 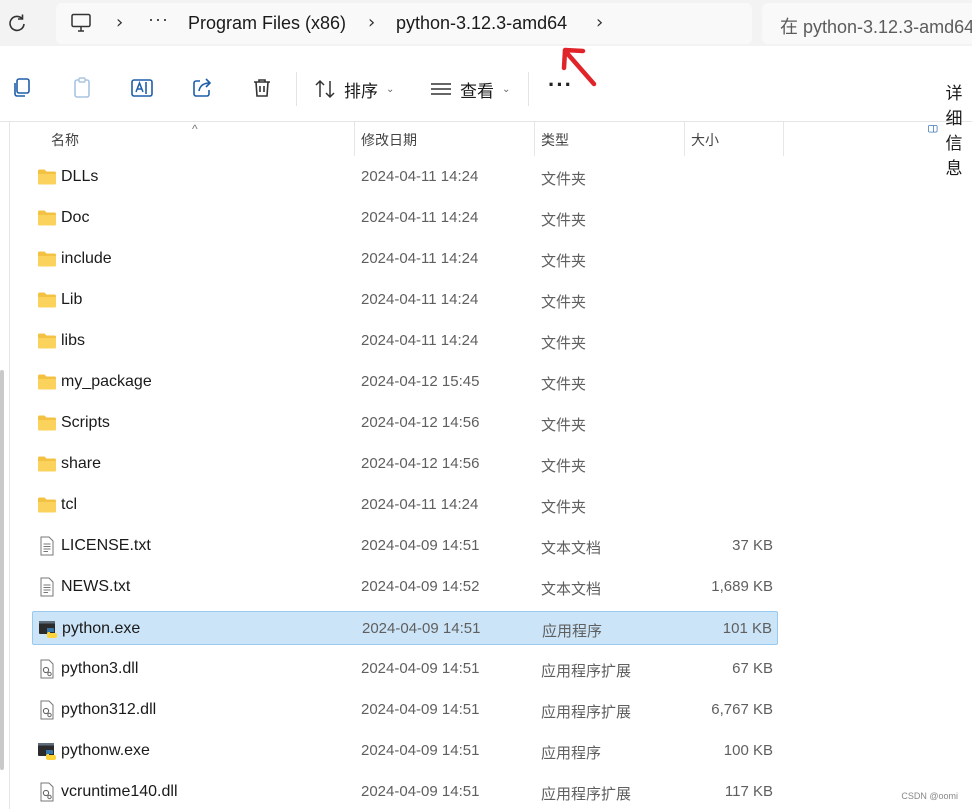 What do you see at coordinates (80, 176) in the screenshot?
I see `file-name: DLLs` at bounding box center [80, 176].